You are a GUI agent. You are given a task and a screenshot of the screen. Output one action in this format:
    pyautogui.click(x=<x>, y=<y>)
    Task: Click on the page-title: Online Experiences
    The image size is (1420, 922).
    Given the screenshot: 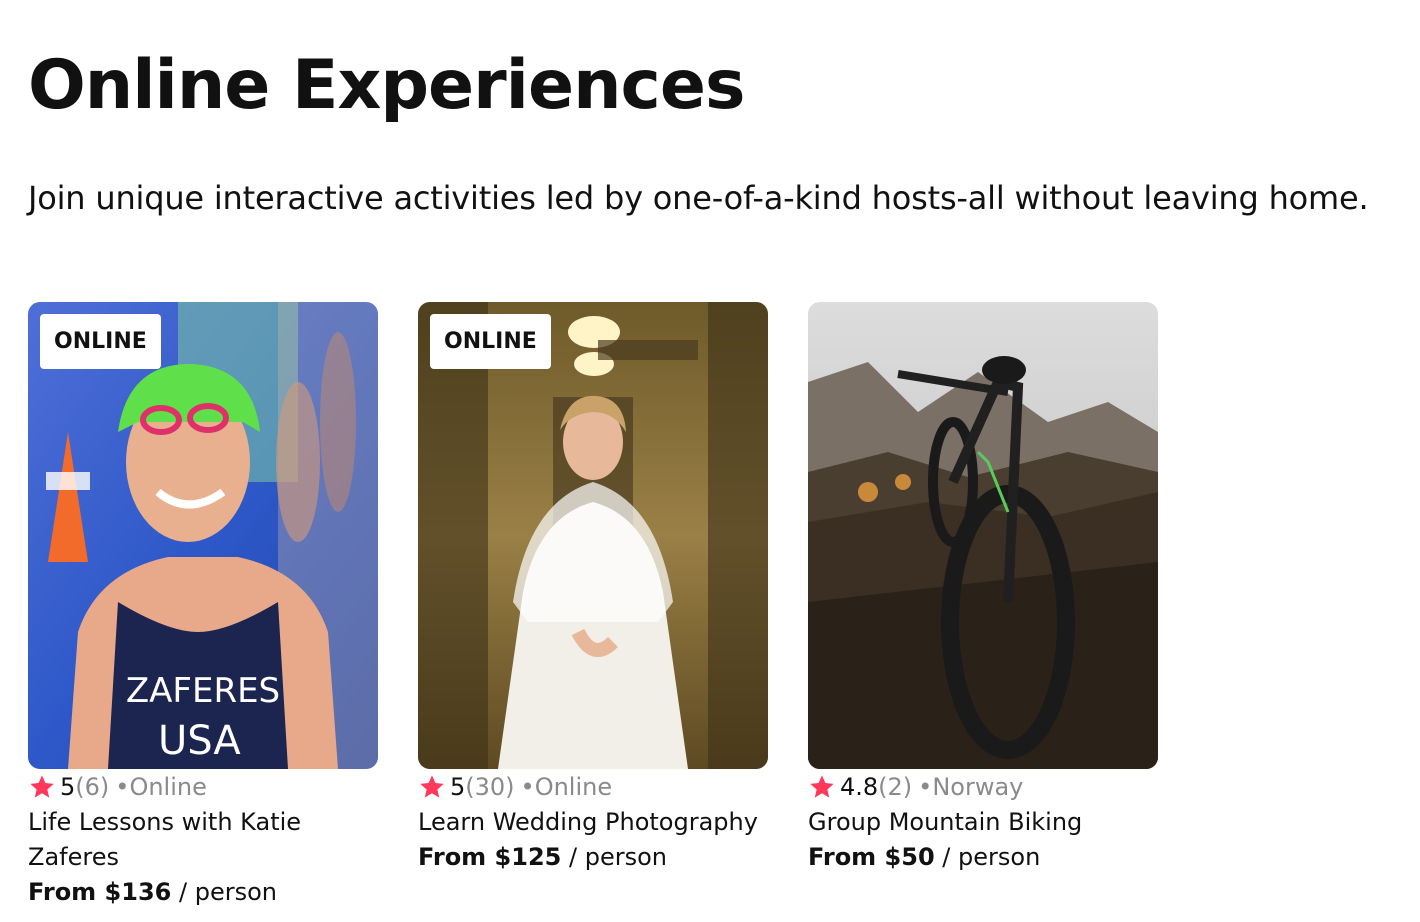 What is the action you would take?
    pyautogui.click(x=386, y=85)
    